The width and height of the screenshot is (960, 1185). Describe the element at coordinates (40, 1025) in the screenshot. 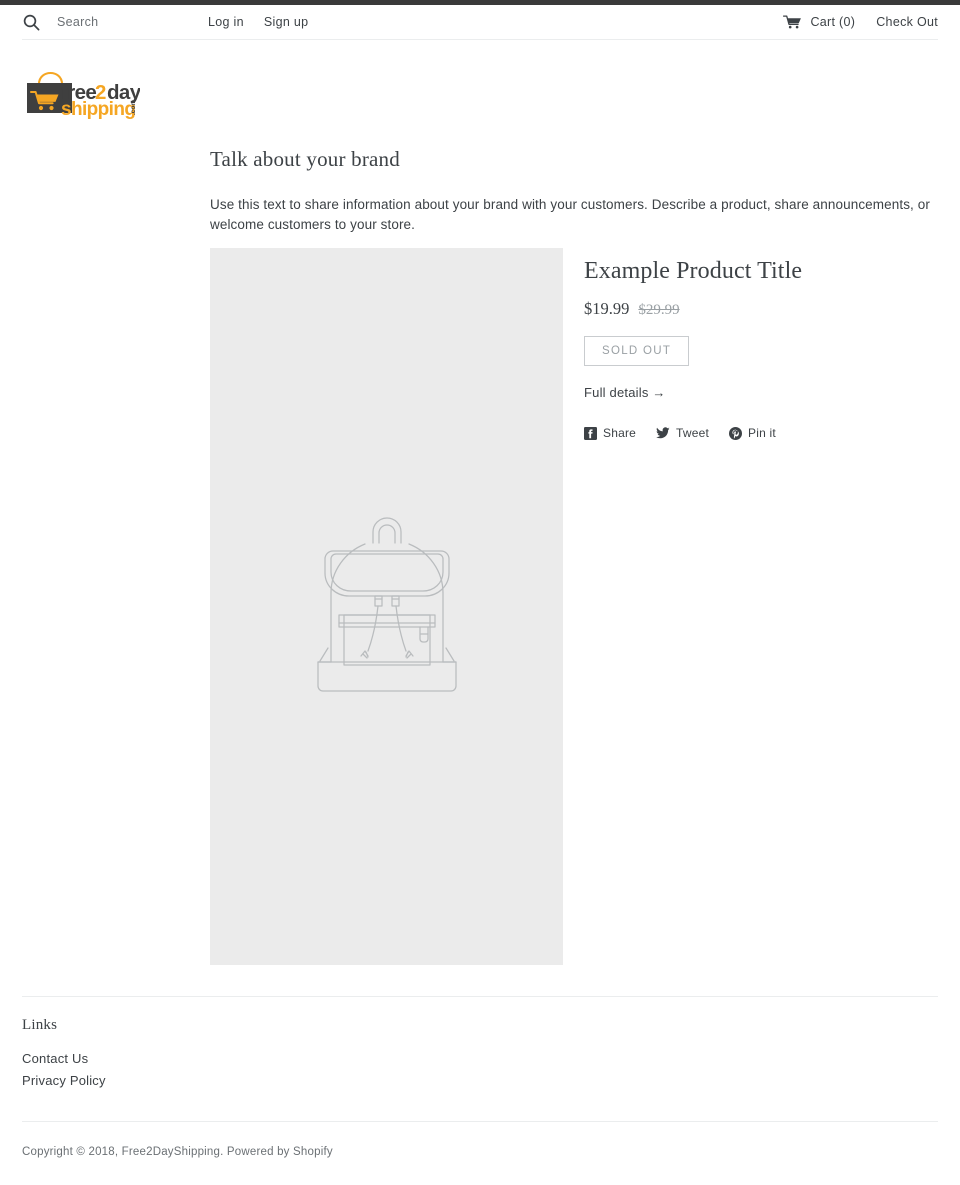

I see `footer-links-heading: Links` at that location.